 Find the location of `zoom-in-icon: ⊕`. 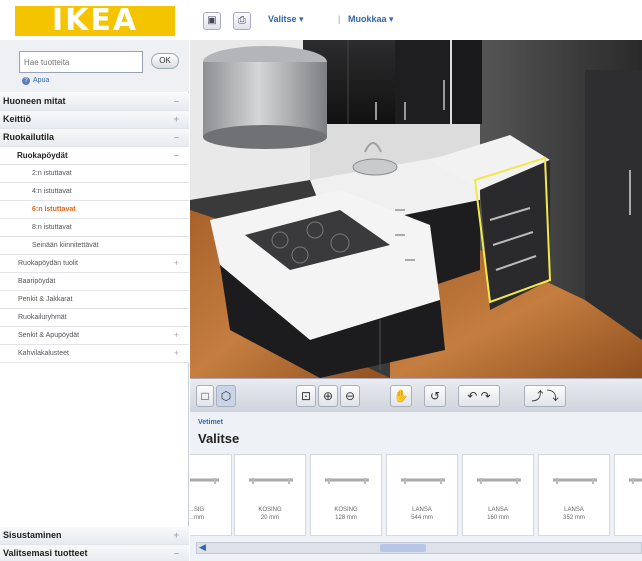

zoom-in-icon: ⊕ is located at coordinates (328, 396).